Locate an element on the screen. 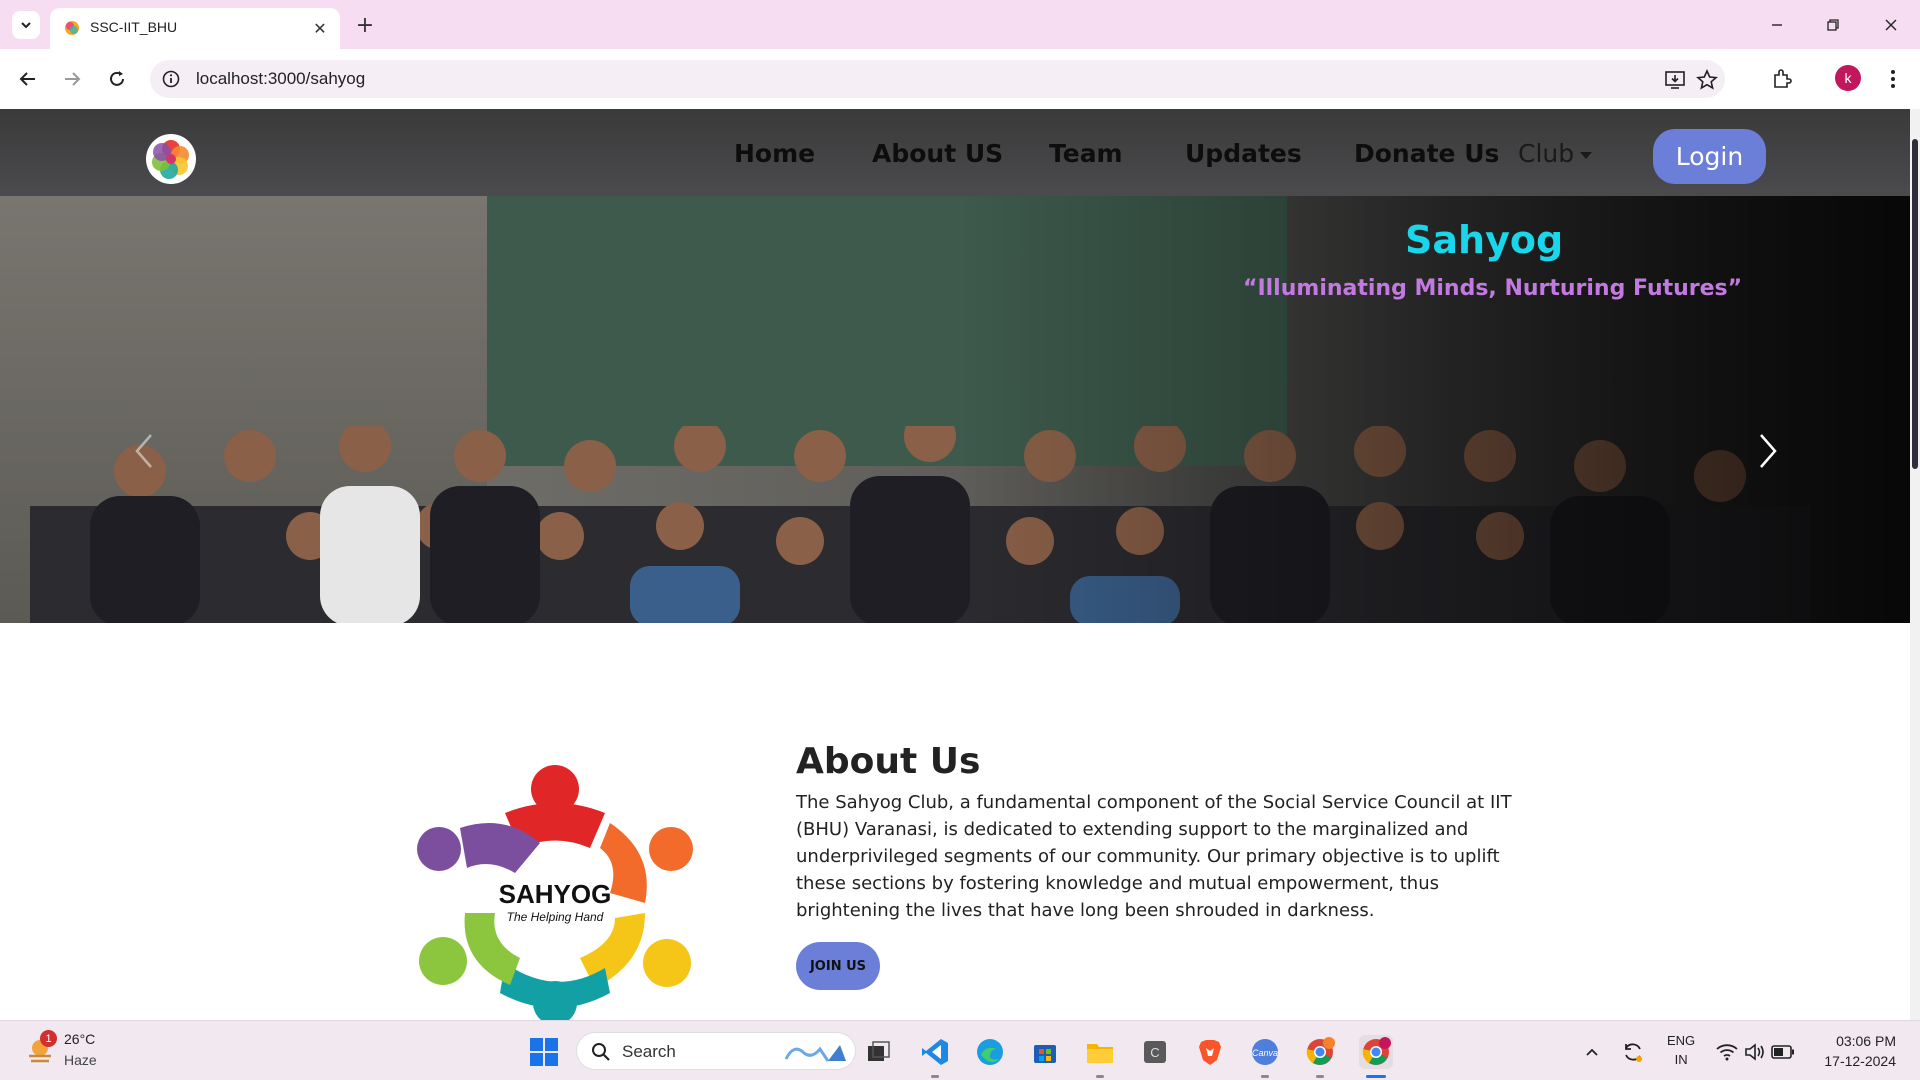 The image size is (1920, 1080). install-app-icon is located at coordinates (1675, 80).